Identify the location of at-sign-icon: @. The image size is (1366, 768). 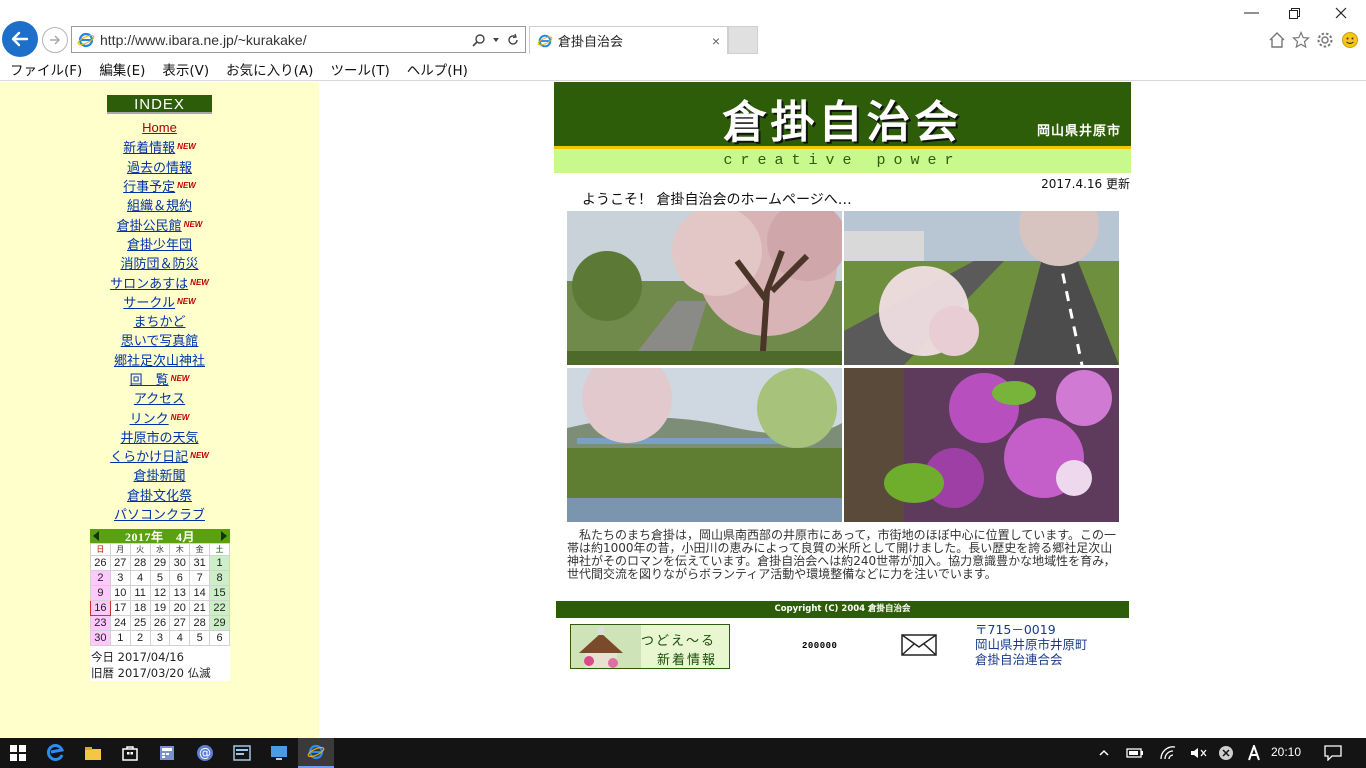
(205, 753).